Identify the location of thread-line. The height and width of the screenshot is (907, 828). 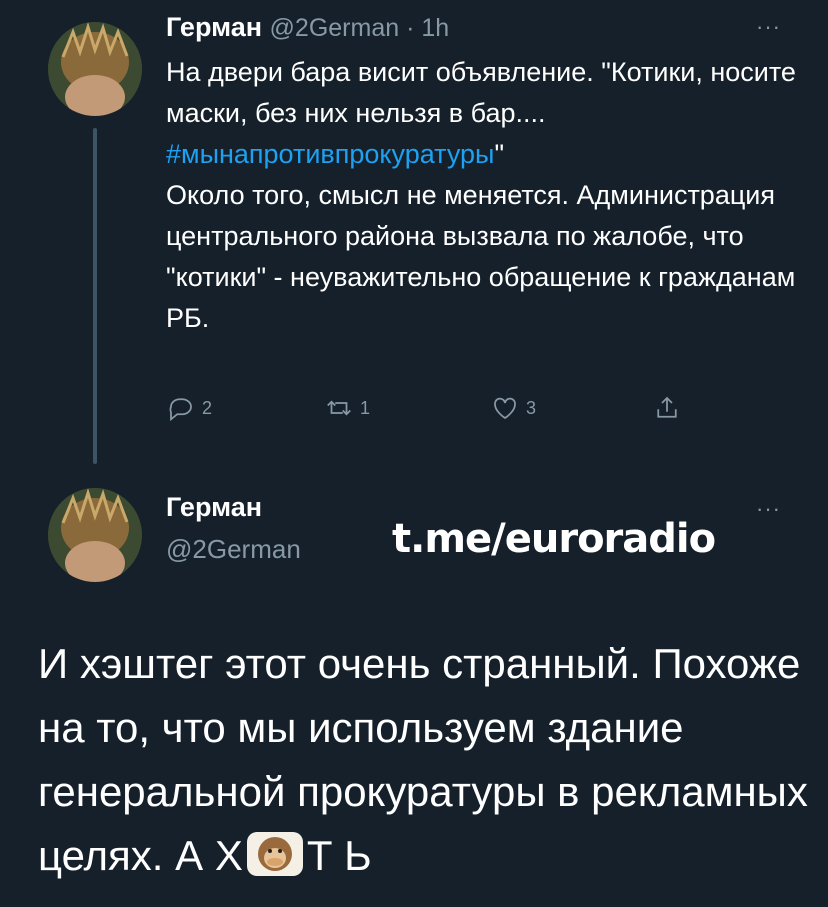
(95, 296).